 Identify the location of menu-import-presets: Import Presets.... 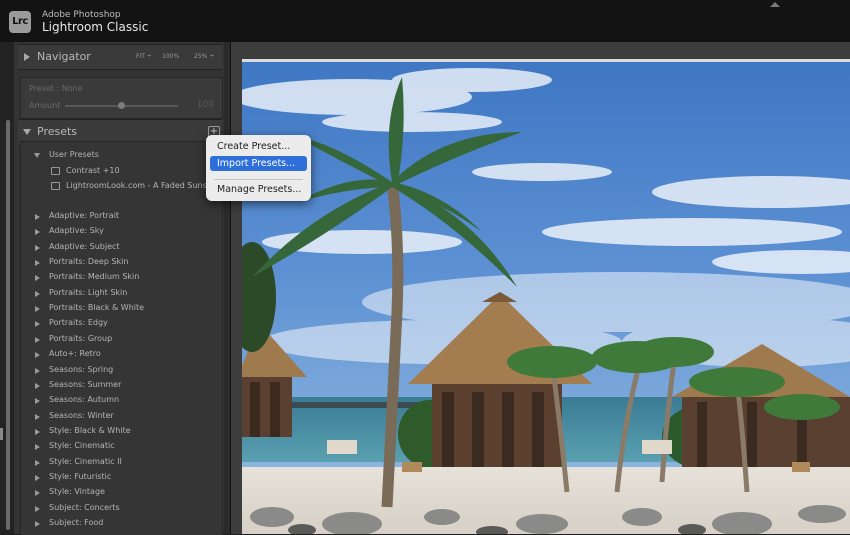
(258, 163).